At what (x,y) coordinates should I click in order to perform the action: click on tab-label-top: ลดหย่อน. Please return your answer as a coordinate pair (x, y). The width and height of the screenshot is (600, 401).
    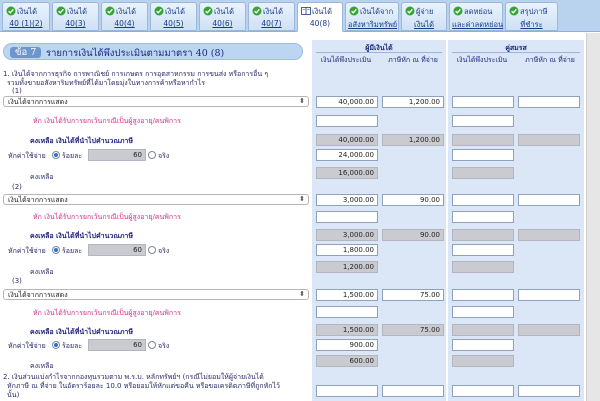
    Looking at the image, I should click on (478, 11).